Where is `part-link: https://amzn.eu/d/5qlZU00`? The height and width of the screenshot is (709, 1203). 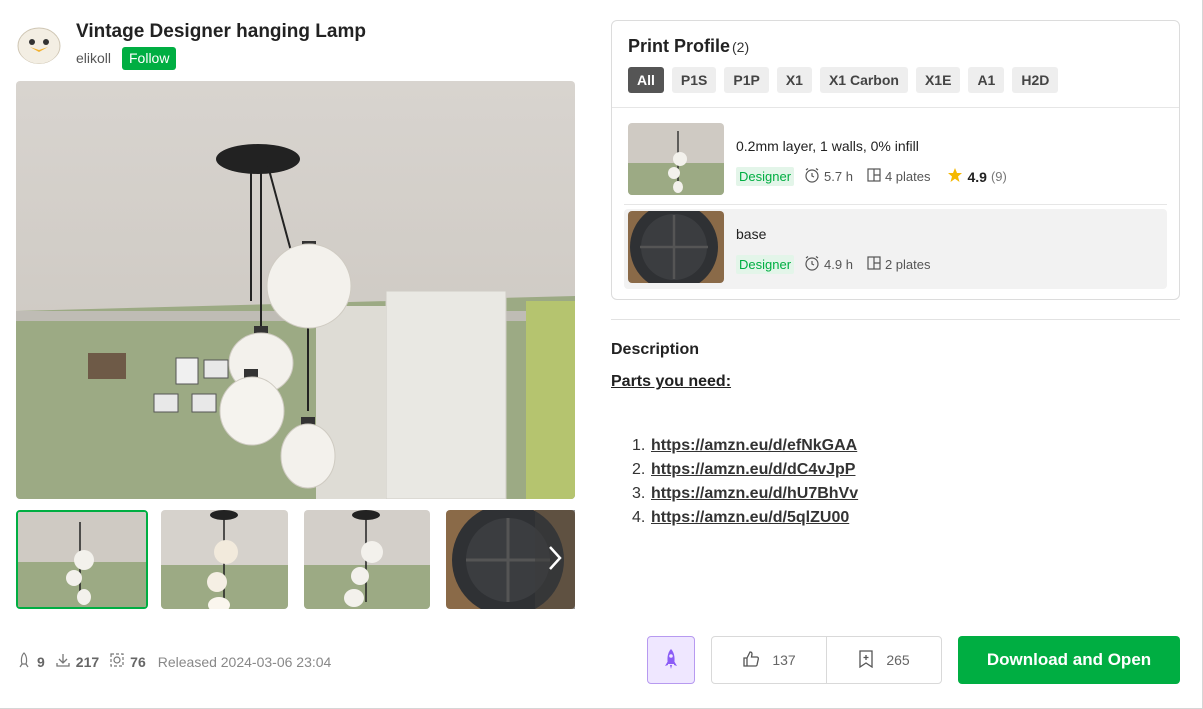 part-link: https://amzn.eu/d/5qlZU00 is located at coordinates (750, 517).